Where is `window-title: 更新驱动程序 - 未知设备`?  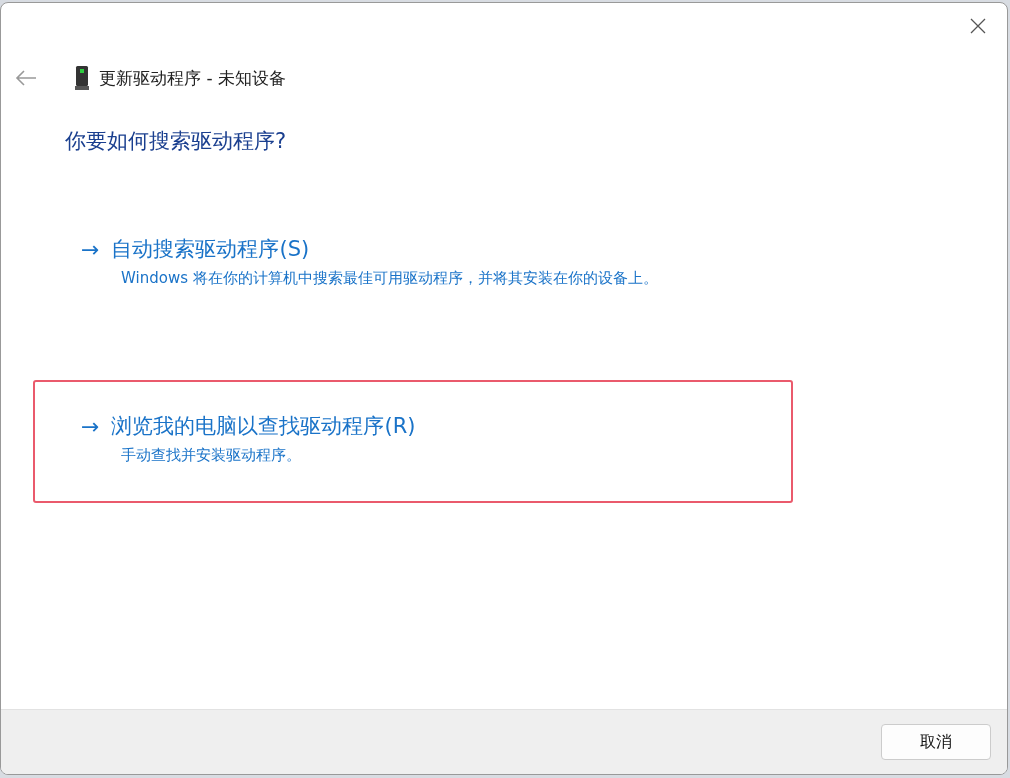 window-title: 更新驱动程序 - 未知设备 is located at coordinates (192, 78).